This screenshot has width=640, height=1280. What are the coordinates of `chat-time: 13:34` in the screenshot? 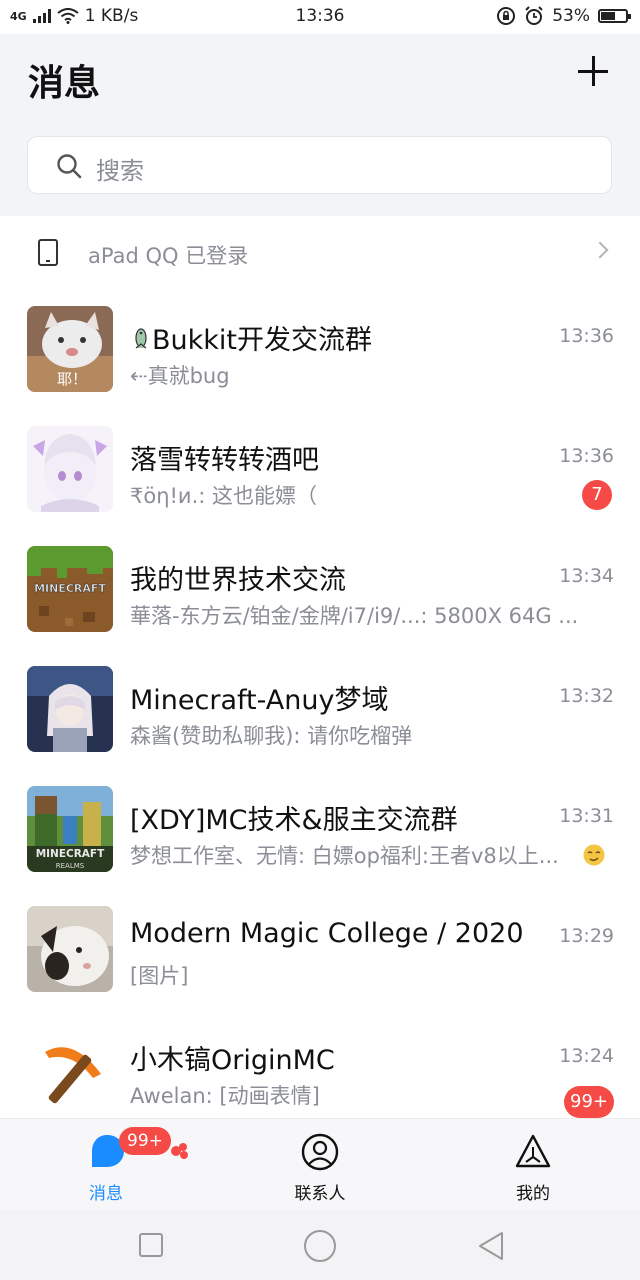 It's located at (586, 576).